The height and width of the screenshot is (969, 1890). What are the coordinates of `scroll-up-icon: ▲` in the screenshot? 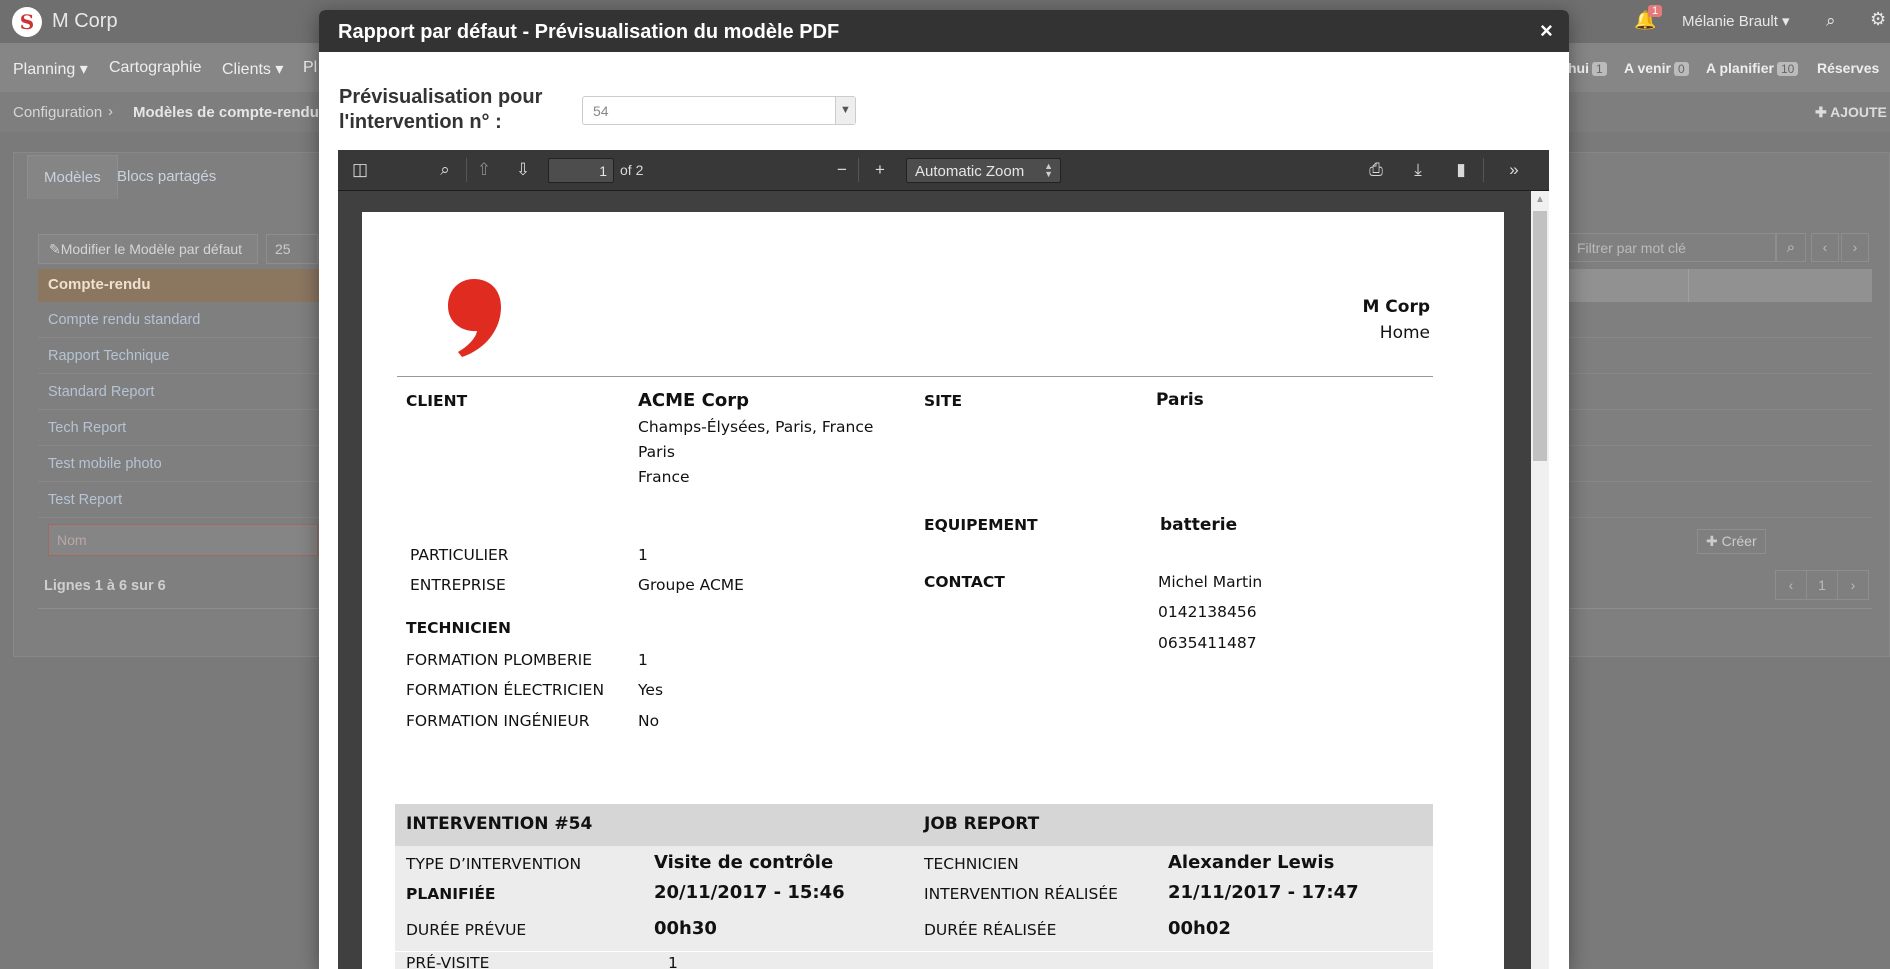 It's located at (1540, 200).